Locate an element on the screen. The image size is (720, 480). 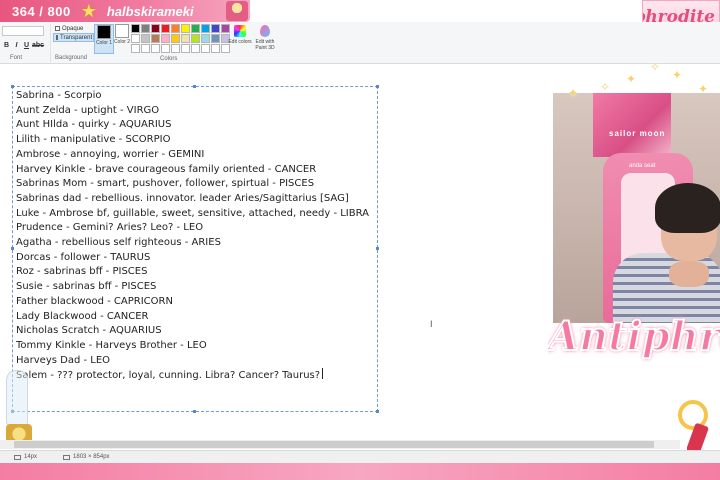
text-line: Sabrina - Scorpio is located at coordinates (59, 95).